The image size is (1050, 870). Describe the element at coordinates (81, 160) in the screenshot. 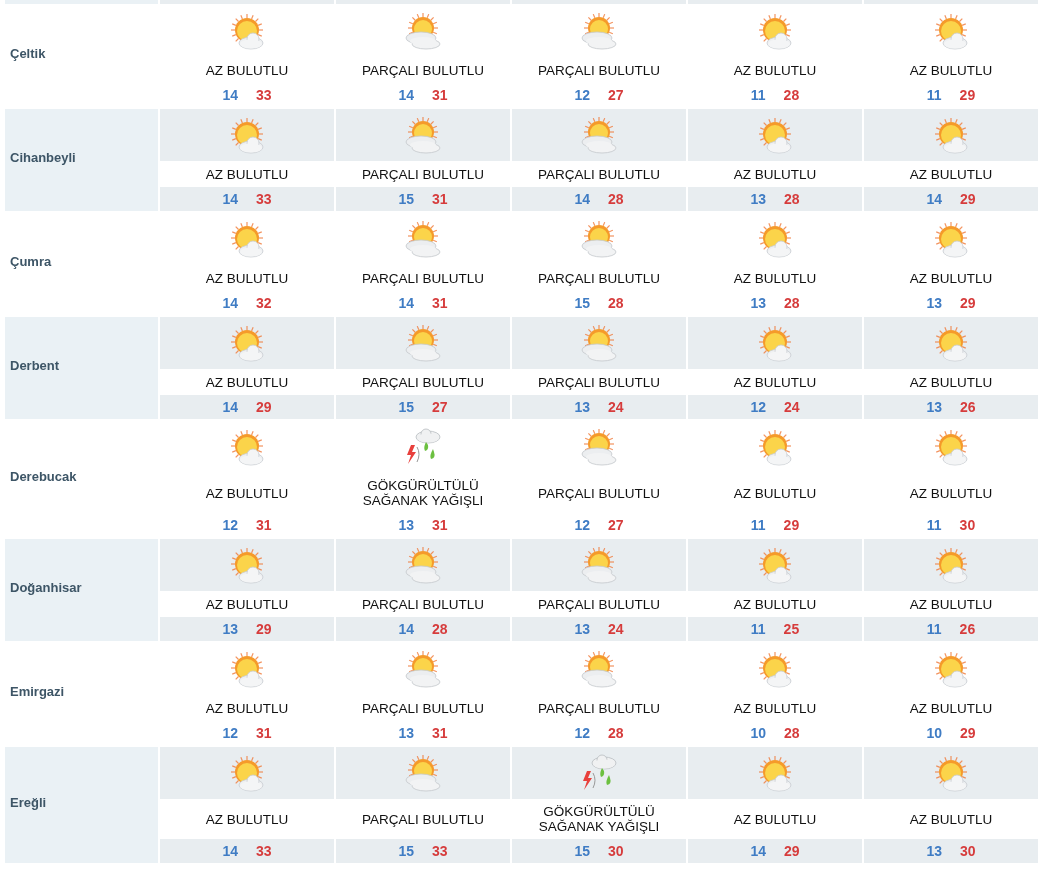

I see `district-name: Cihanbeyli` at that location.